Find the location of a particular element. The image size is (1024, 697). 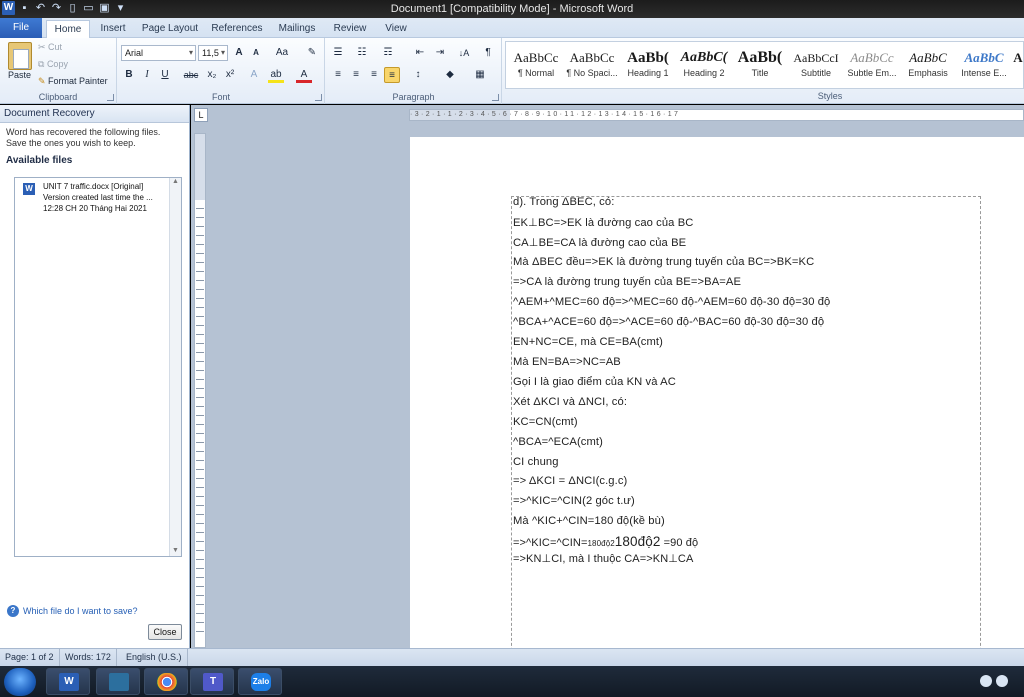

tab-mailings: Mailings is located at coordinates (297, 29).